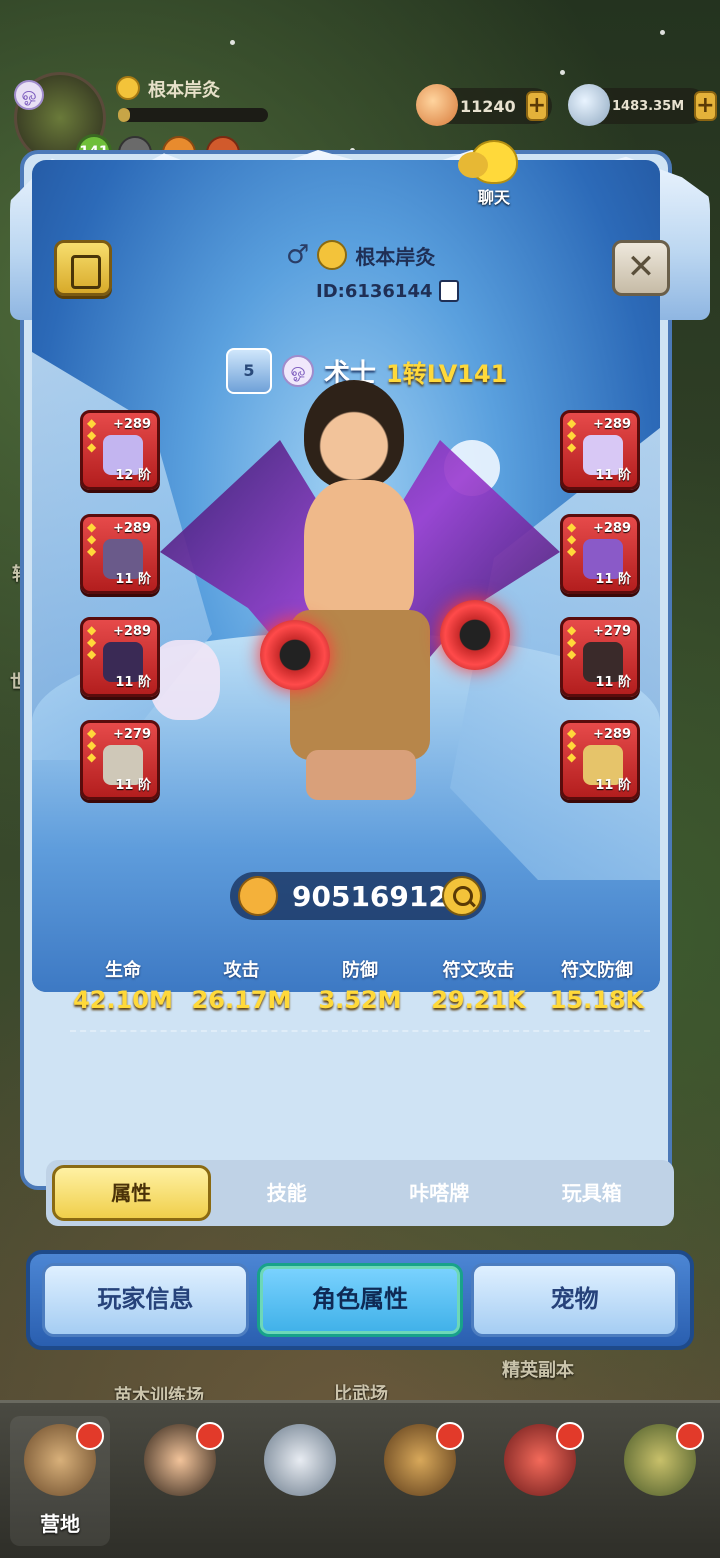  What do you see at coordinates (488, 162) in the screenshot?
I see `chat-bubble-icon` at bounding box center [488, 162].